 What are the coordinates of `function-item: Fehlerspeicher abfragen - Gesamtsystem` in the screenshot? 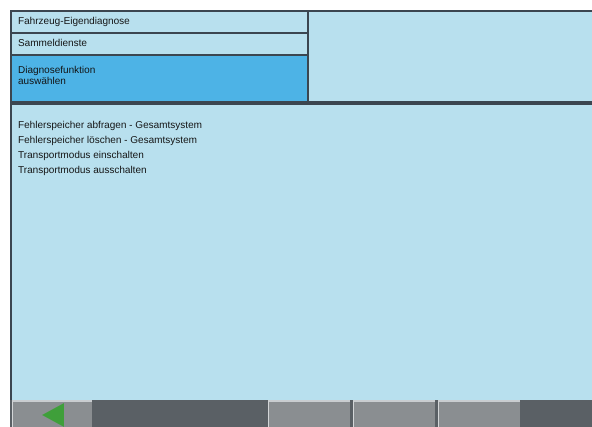 It's located at (302, 125).